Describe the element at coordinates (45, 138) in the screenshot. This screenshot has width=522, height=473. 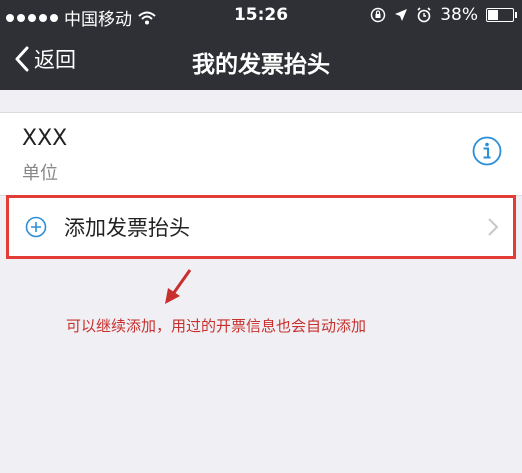
I see `invoice-header-name: XXX` at that location.